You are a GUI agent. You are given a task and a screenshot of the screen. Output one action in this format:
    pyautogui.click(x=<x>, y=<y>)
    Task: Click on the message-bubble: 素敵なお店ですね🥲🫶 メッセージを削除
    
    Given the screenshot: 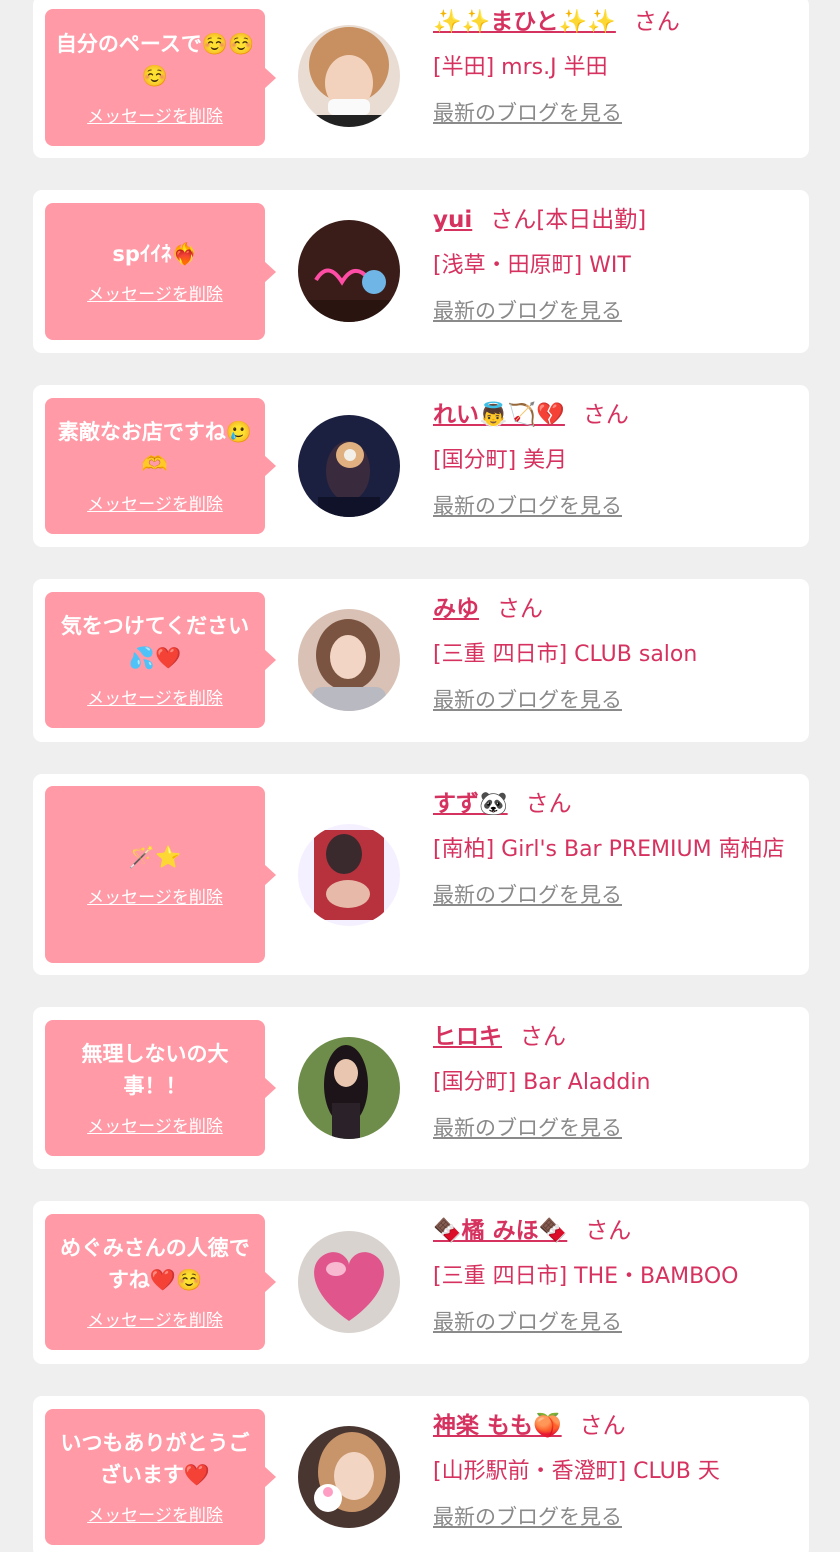 What is the action you would take?
    pyautogui.click(x=160, y=466)
    